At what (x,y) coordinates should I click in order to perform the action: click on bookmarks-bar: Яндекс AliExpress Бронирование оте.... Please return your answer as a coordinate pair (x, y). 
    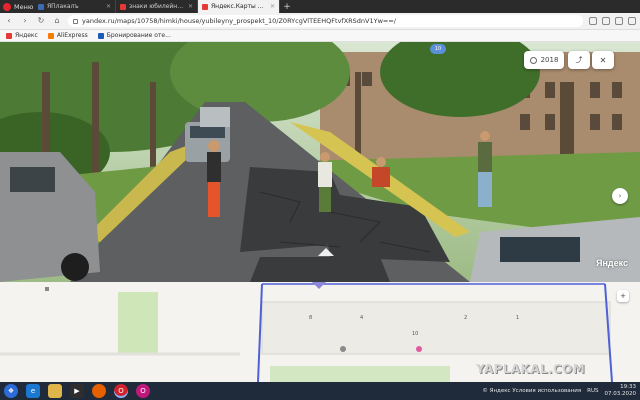
    Looking at the image, I should click on (320, 36).